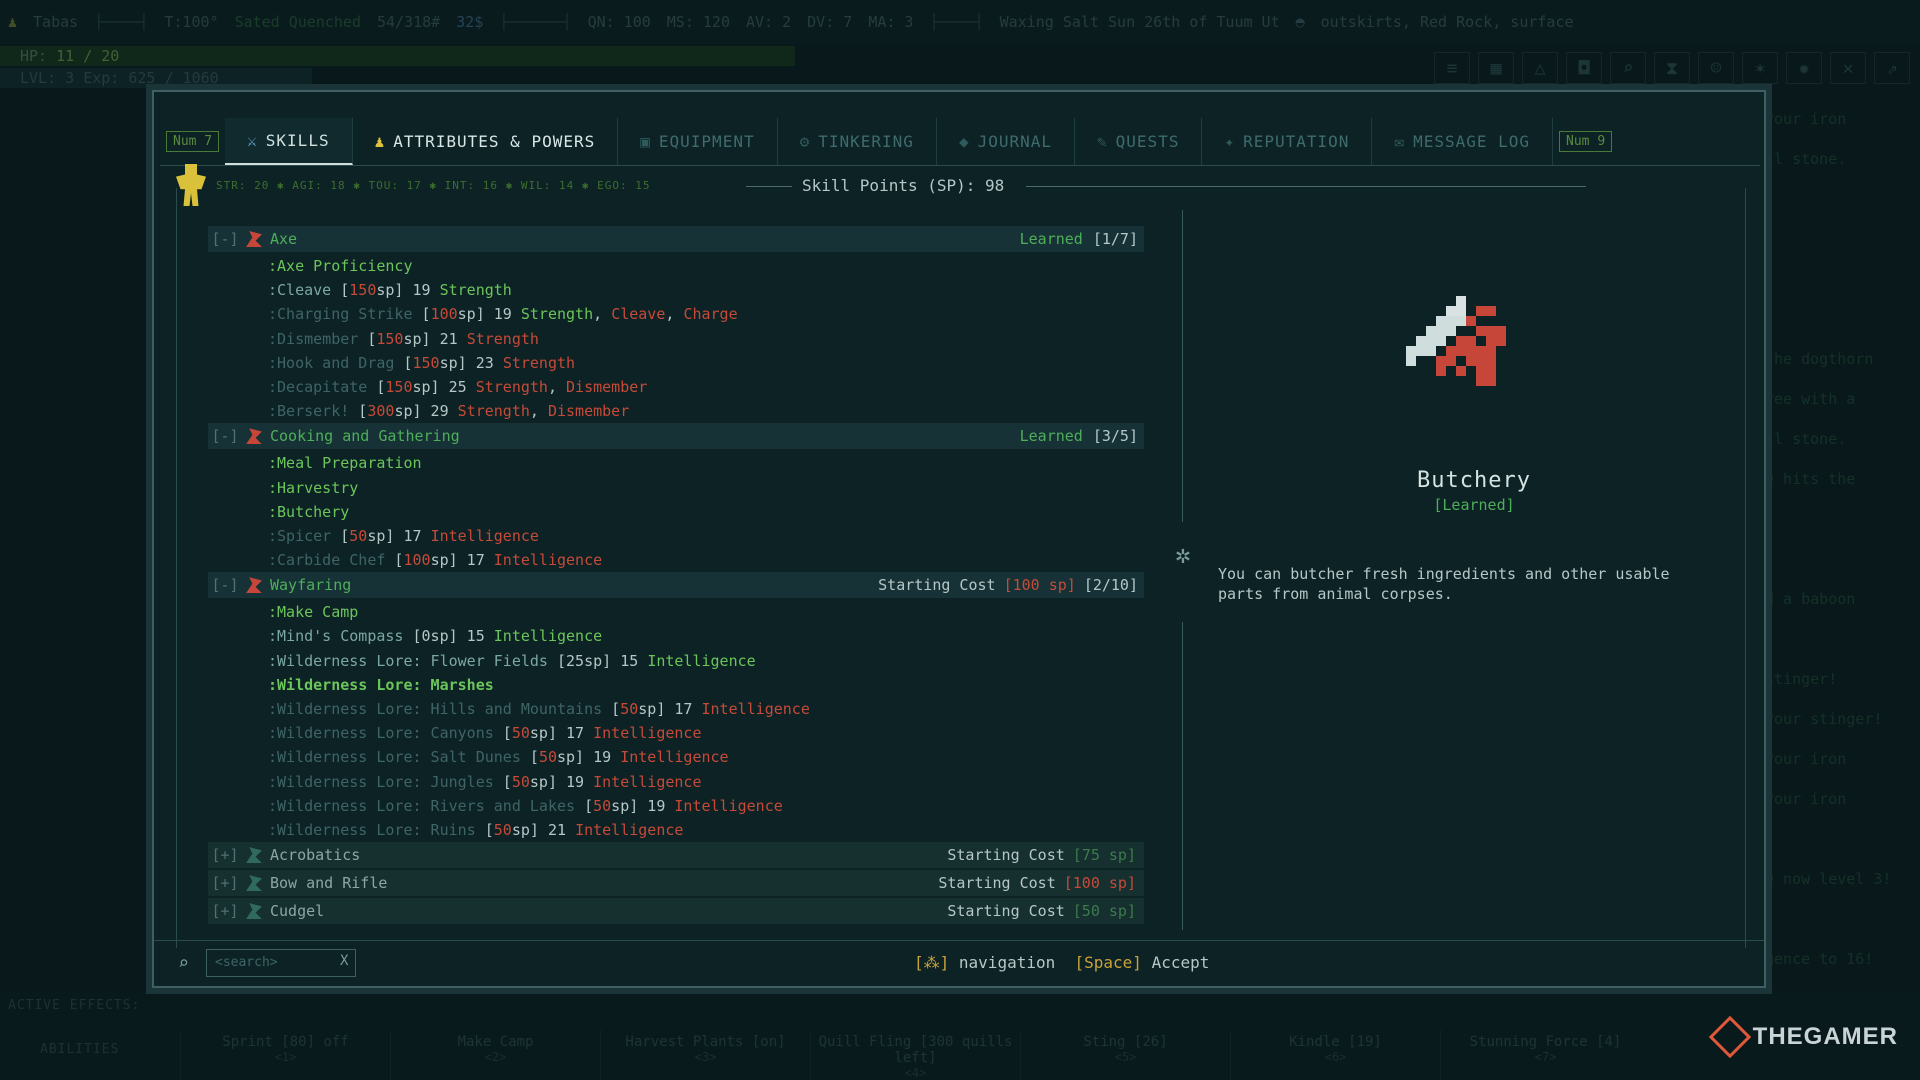 The width and height of the screenshot is (1920, 1080). Describe the element at coordinates (381, 781) in the screenshot. I see `power-text: :Wilderness Lore: Jungles` at that location.